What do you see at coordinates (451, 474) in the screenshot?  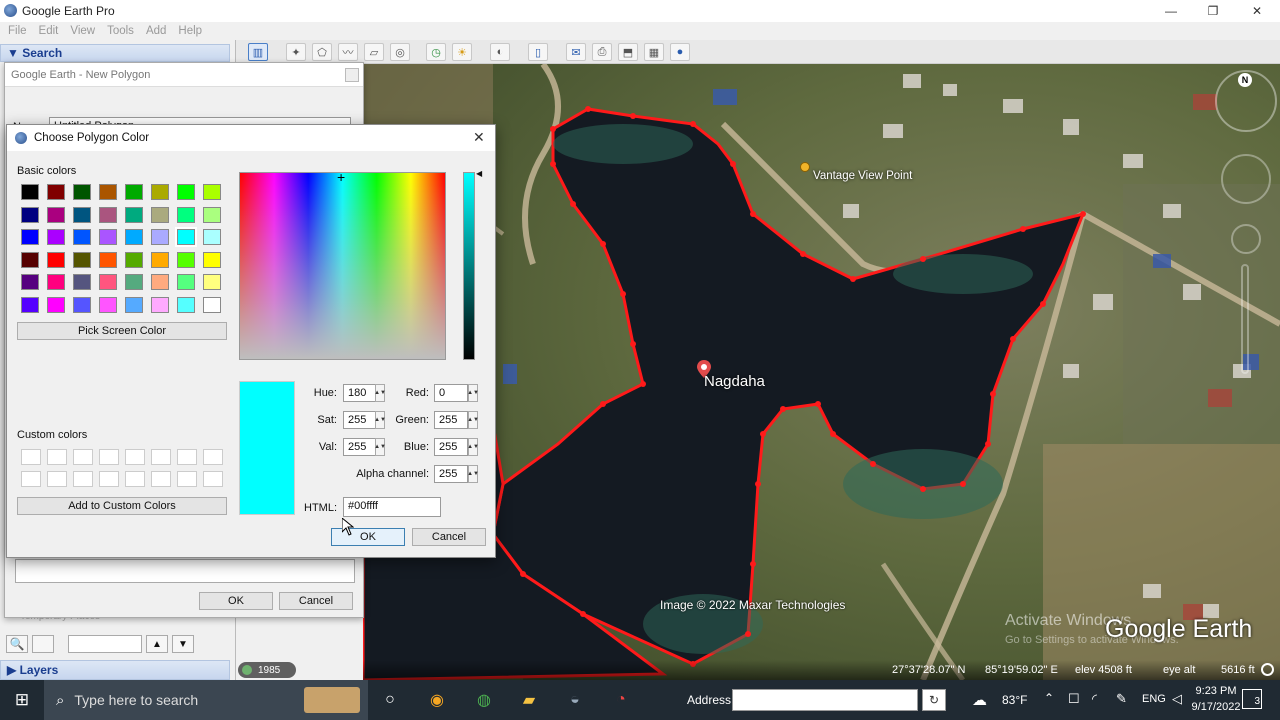 I see `alpha-input: 255` at bounding box center [451, 474].